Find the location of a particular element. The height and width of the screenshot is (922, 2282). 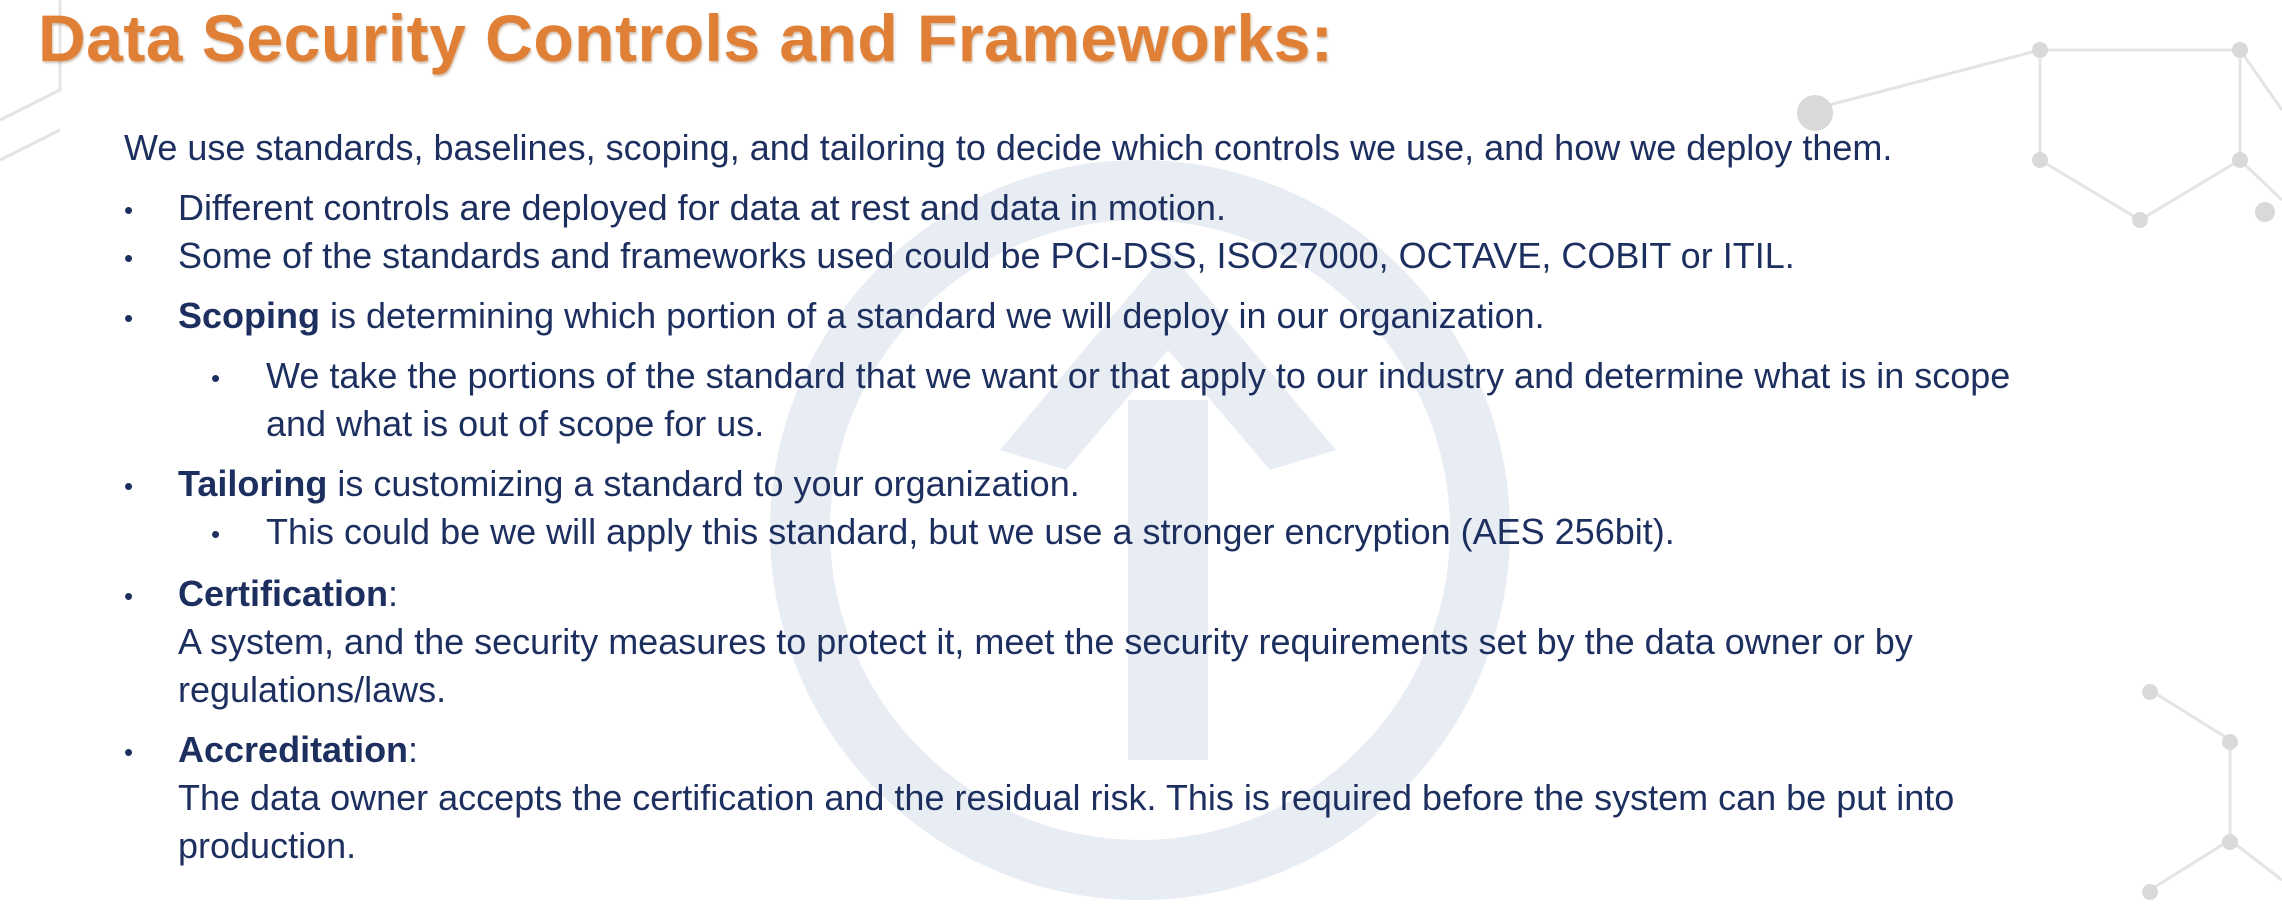

term-certification: Certification is located at coordinates (283, 593).